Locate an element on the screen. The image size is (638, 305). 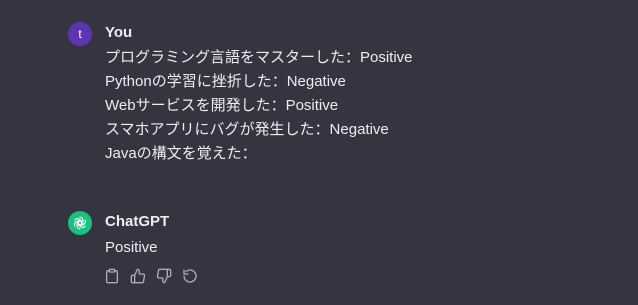
clipboard-icon is located at coordinates (112, 276).